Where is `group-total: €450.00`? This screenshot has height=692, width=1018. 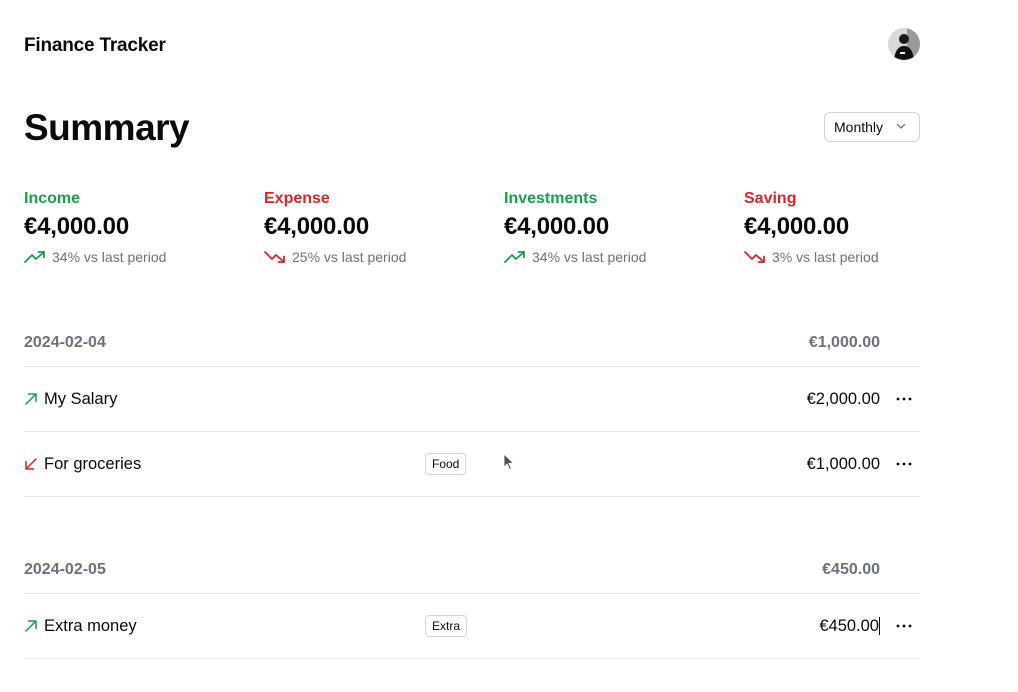 group-total: €450.00 is located at coordinates (851, 569).